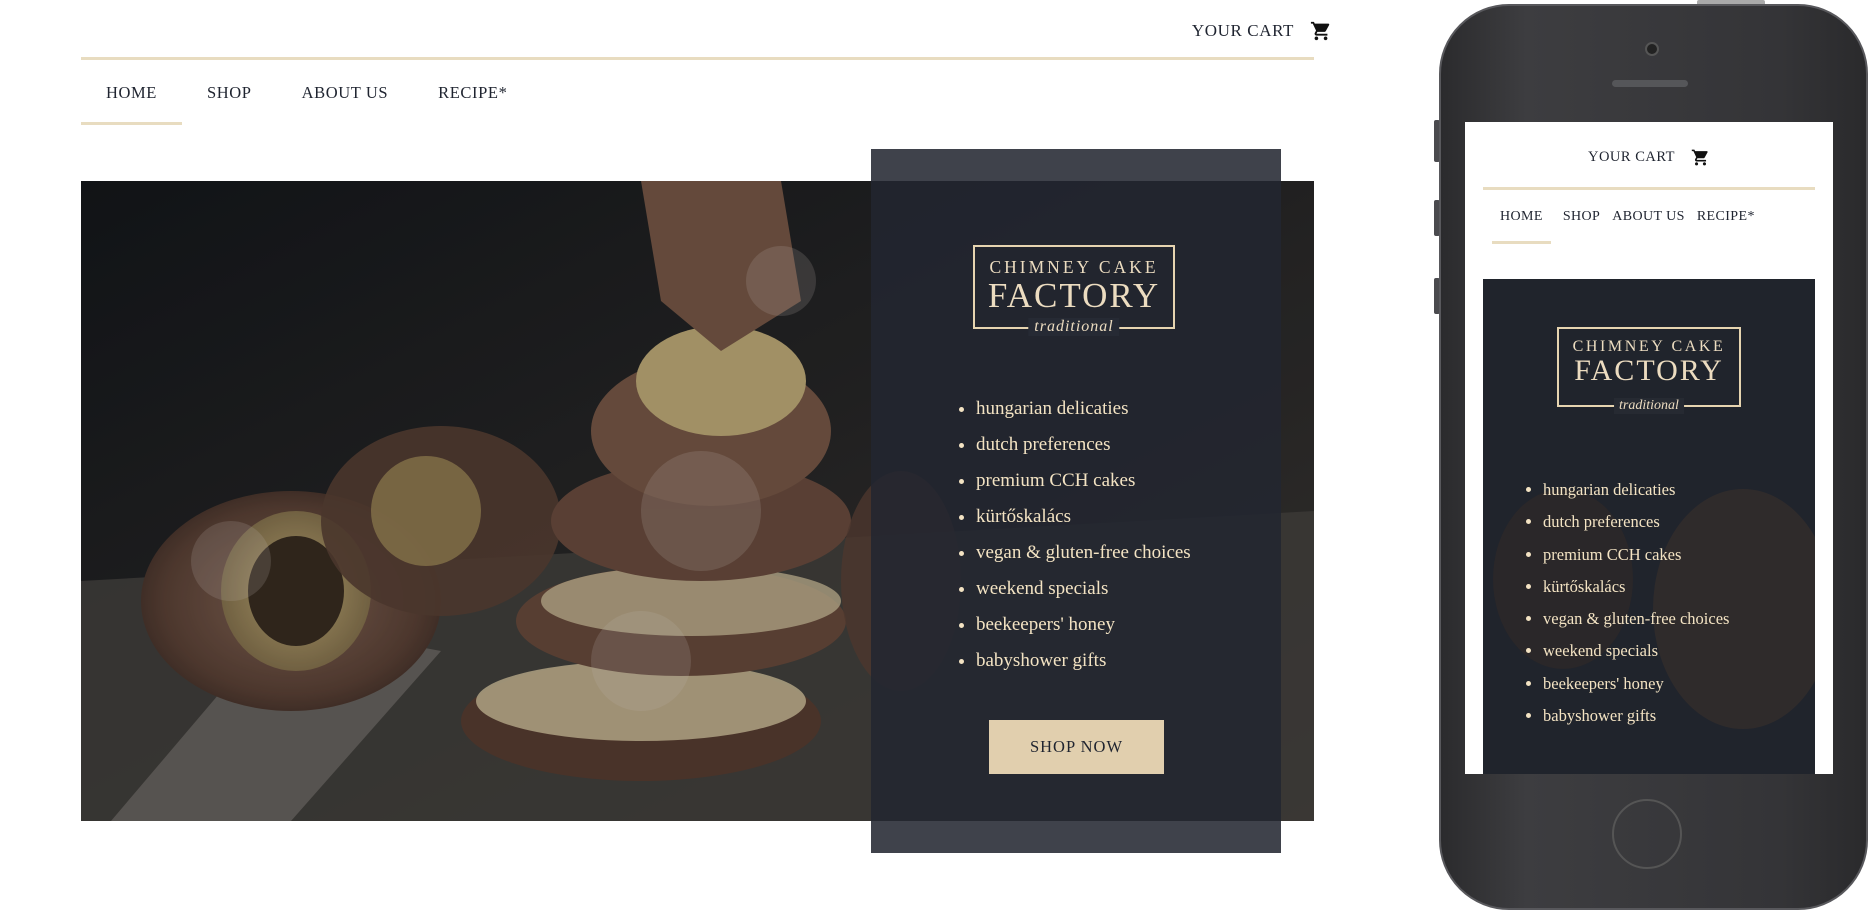 This screenshot has height=910, width=1869. I want to click on logo-line1: CHIMNEY CAKE, so click(1074, 267).